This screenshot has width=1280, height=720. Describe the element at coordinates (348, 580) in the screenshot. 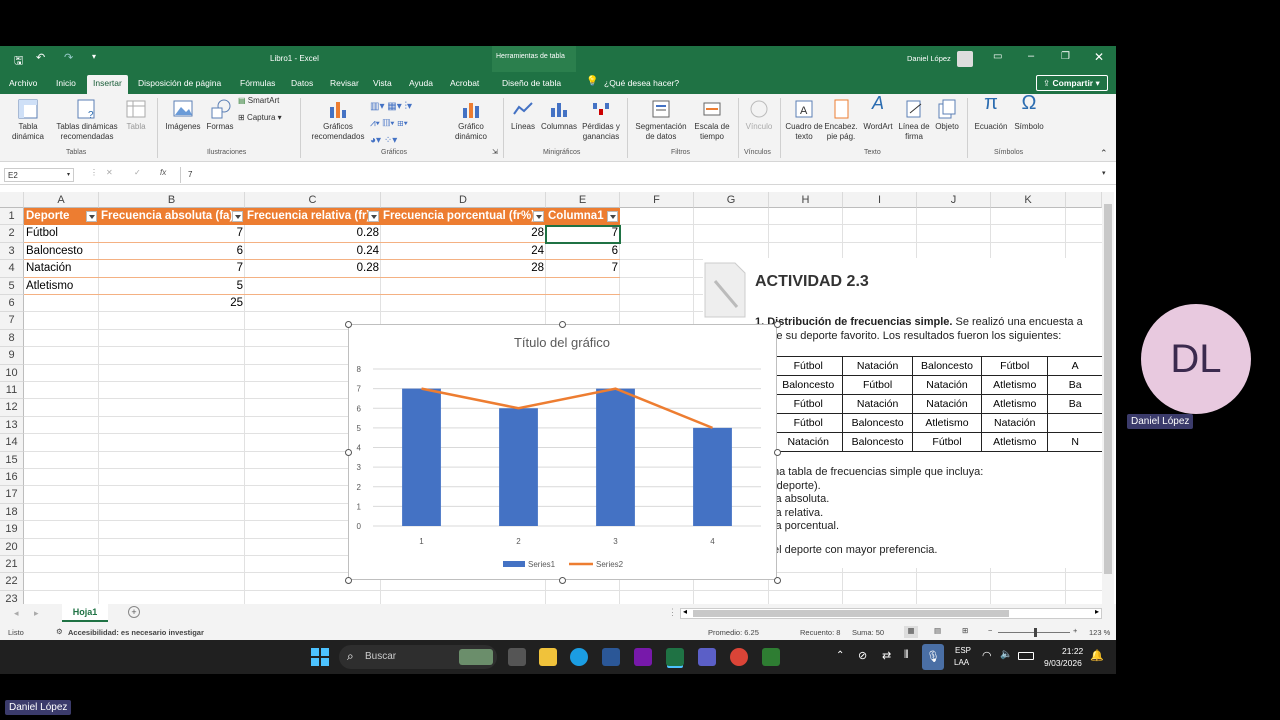

I see `chart-handle-bl` at that location.